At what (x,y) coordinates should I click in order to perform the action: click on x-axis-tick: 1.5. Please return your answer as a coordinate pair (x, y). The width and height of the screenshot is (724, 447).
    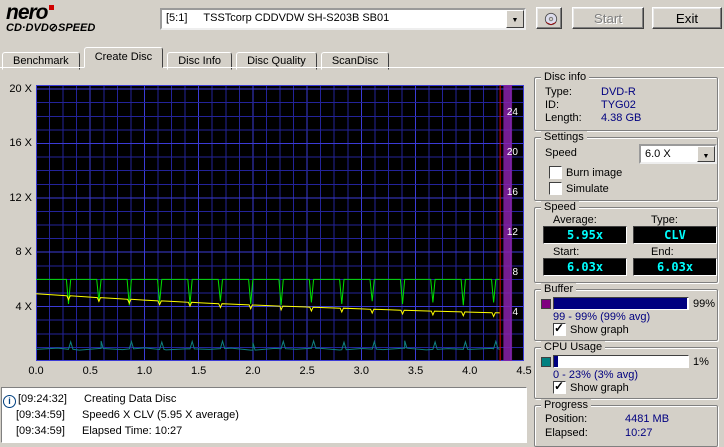
    Looking at the image, I should click on (199, 371).